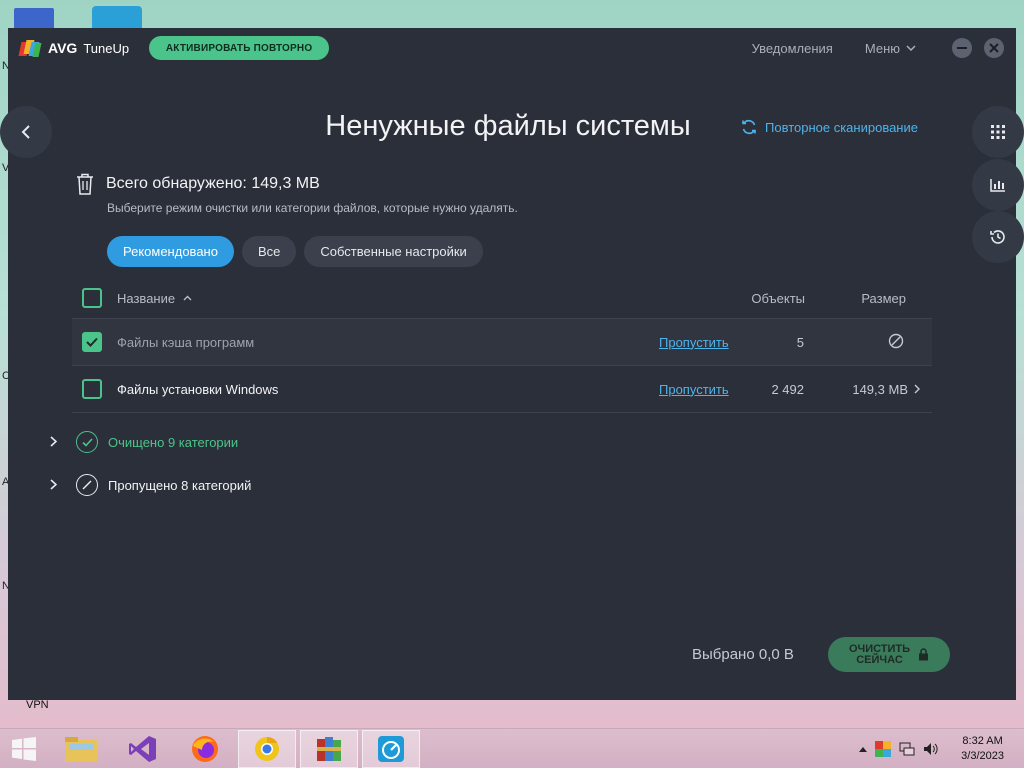 This screenshot has height=768, width=1024. Describe the element at coordinates (787, 389) in the screenshot. I see `row-count: 2 492` at that location.